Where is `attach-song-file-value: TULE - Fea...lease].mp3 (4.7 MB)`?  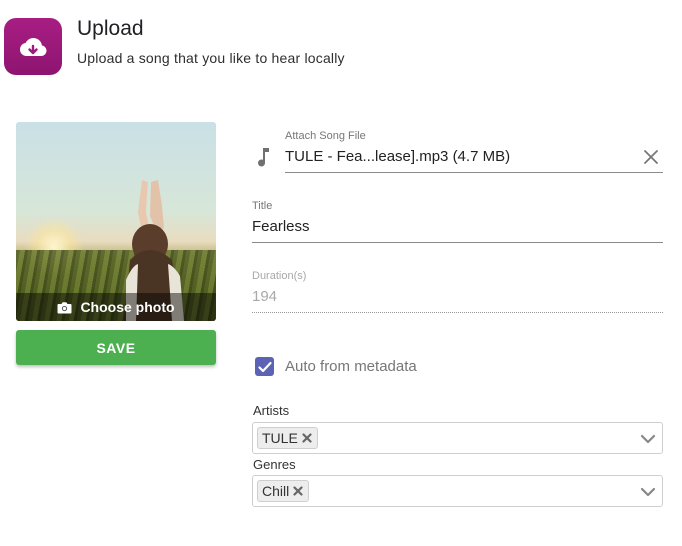 attach-song-file-value: TULE - Fea...lease].mp3 (4.7 MB) is located at coordinates (397, 156).